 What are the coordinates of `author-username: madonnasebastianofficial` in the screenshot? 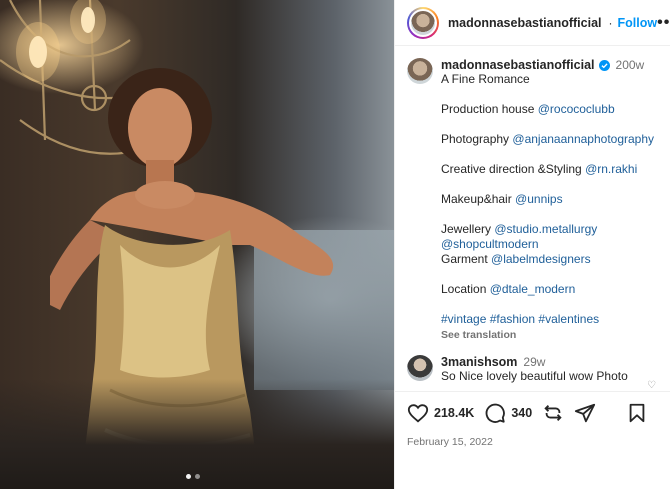 It's located at (525, 23).